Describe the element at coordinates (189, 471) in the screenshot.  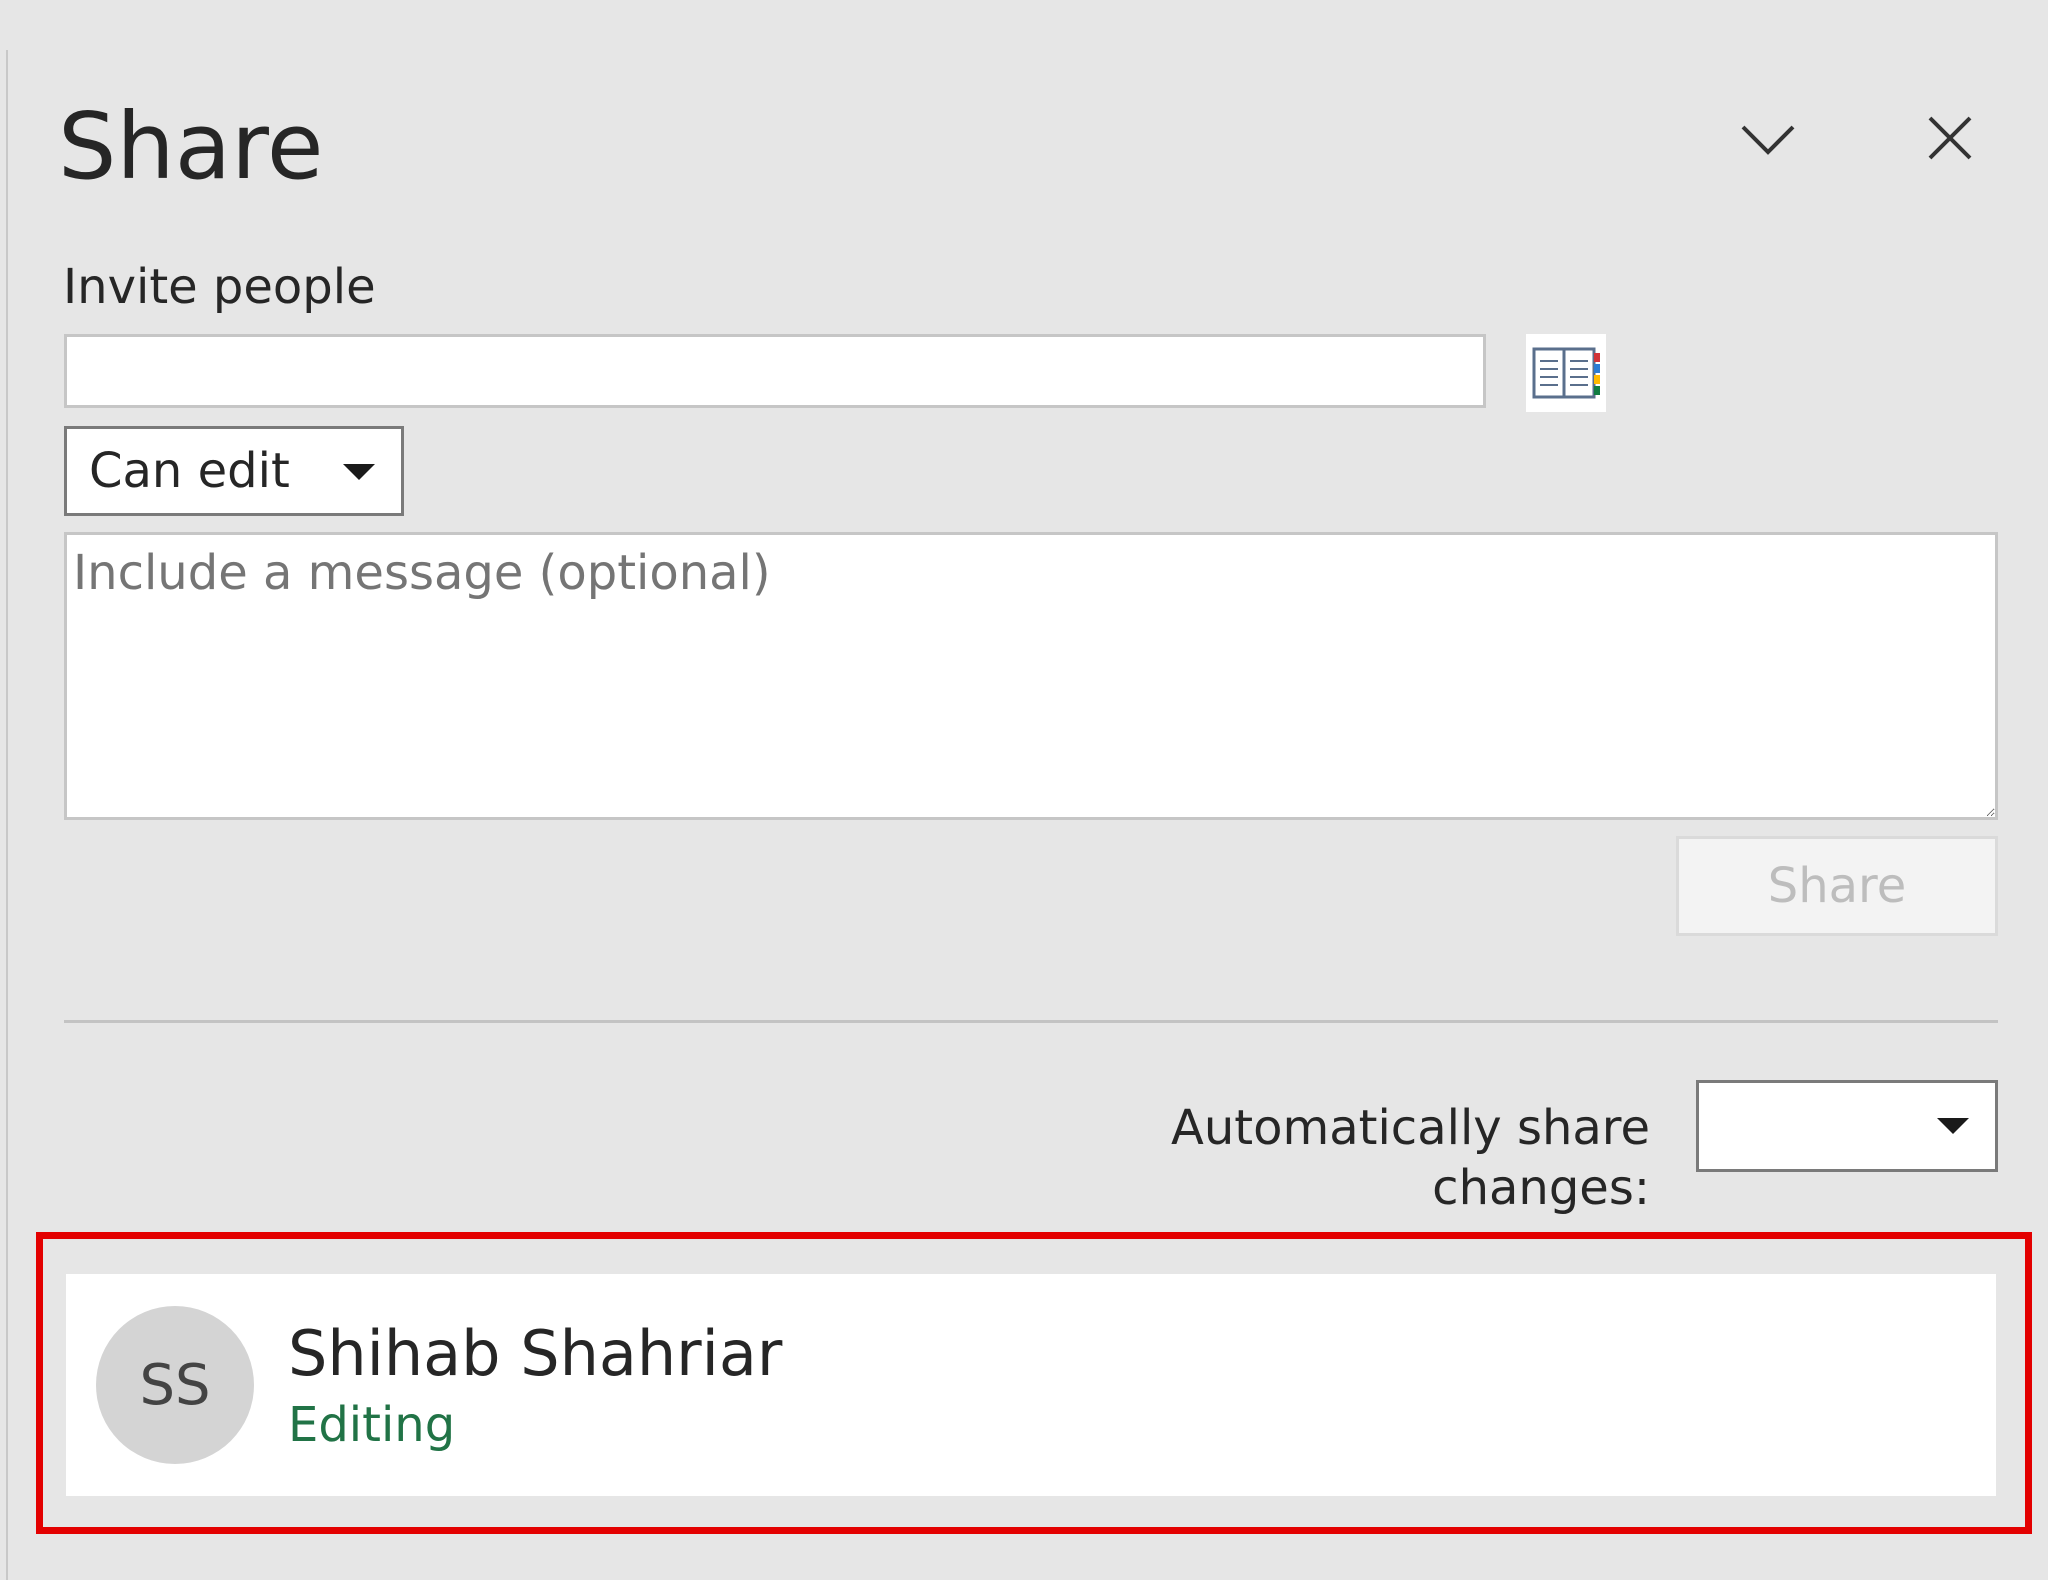
I see `permission-value: Can edit` at that location.